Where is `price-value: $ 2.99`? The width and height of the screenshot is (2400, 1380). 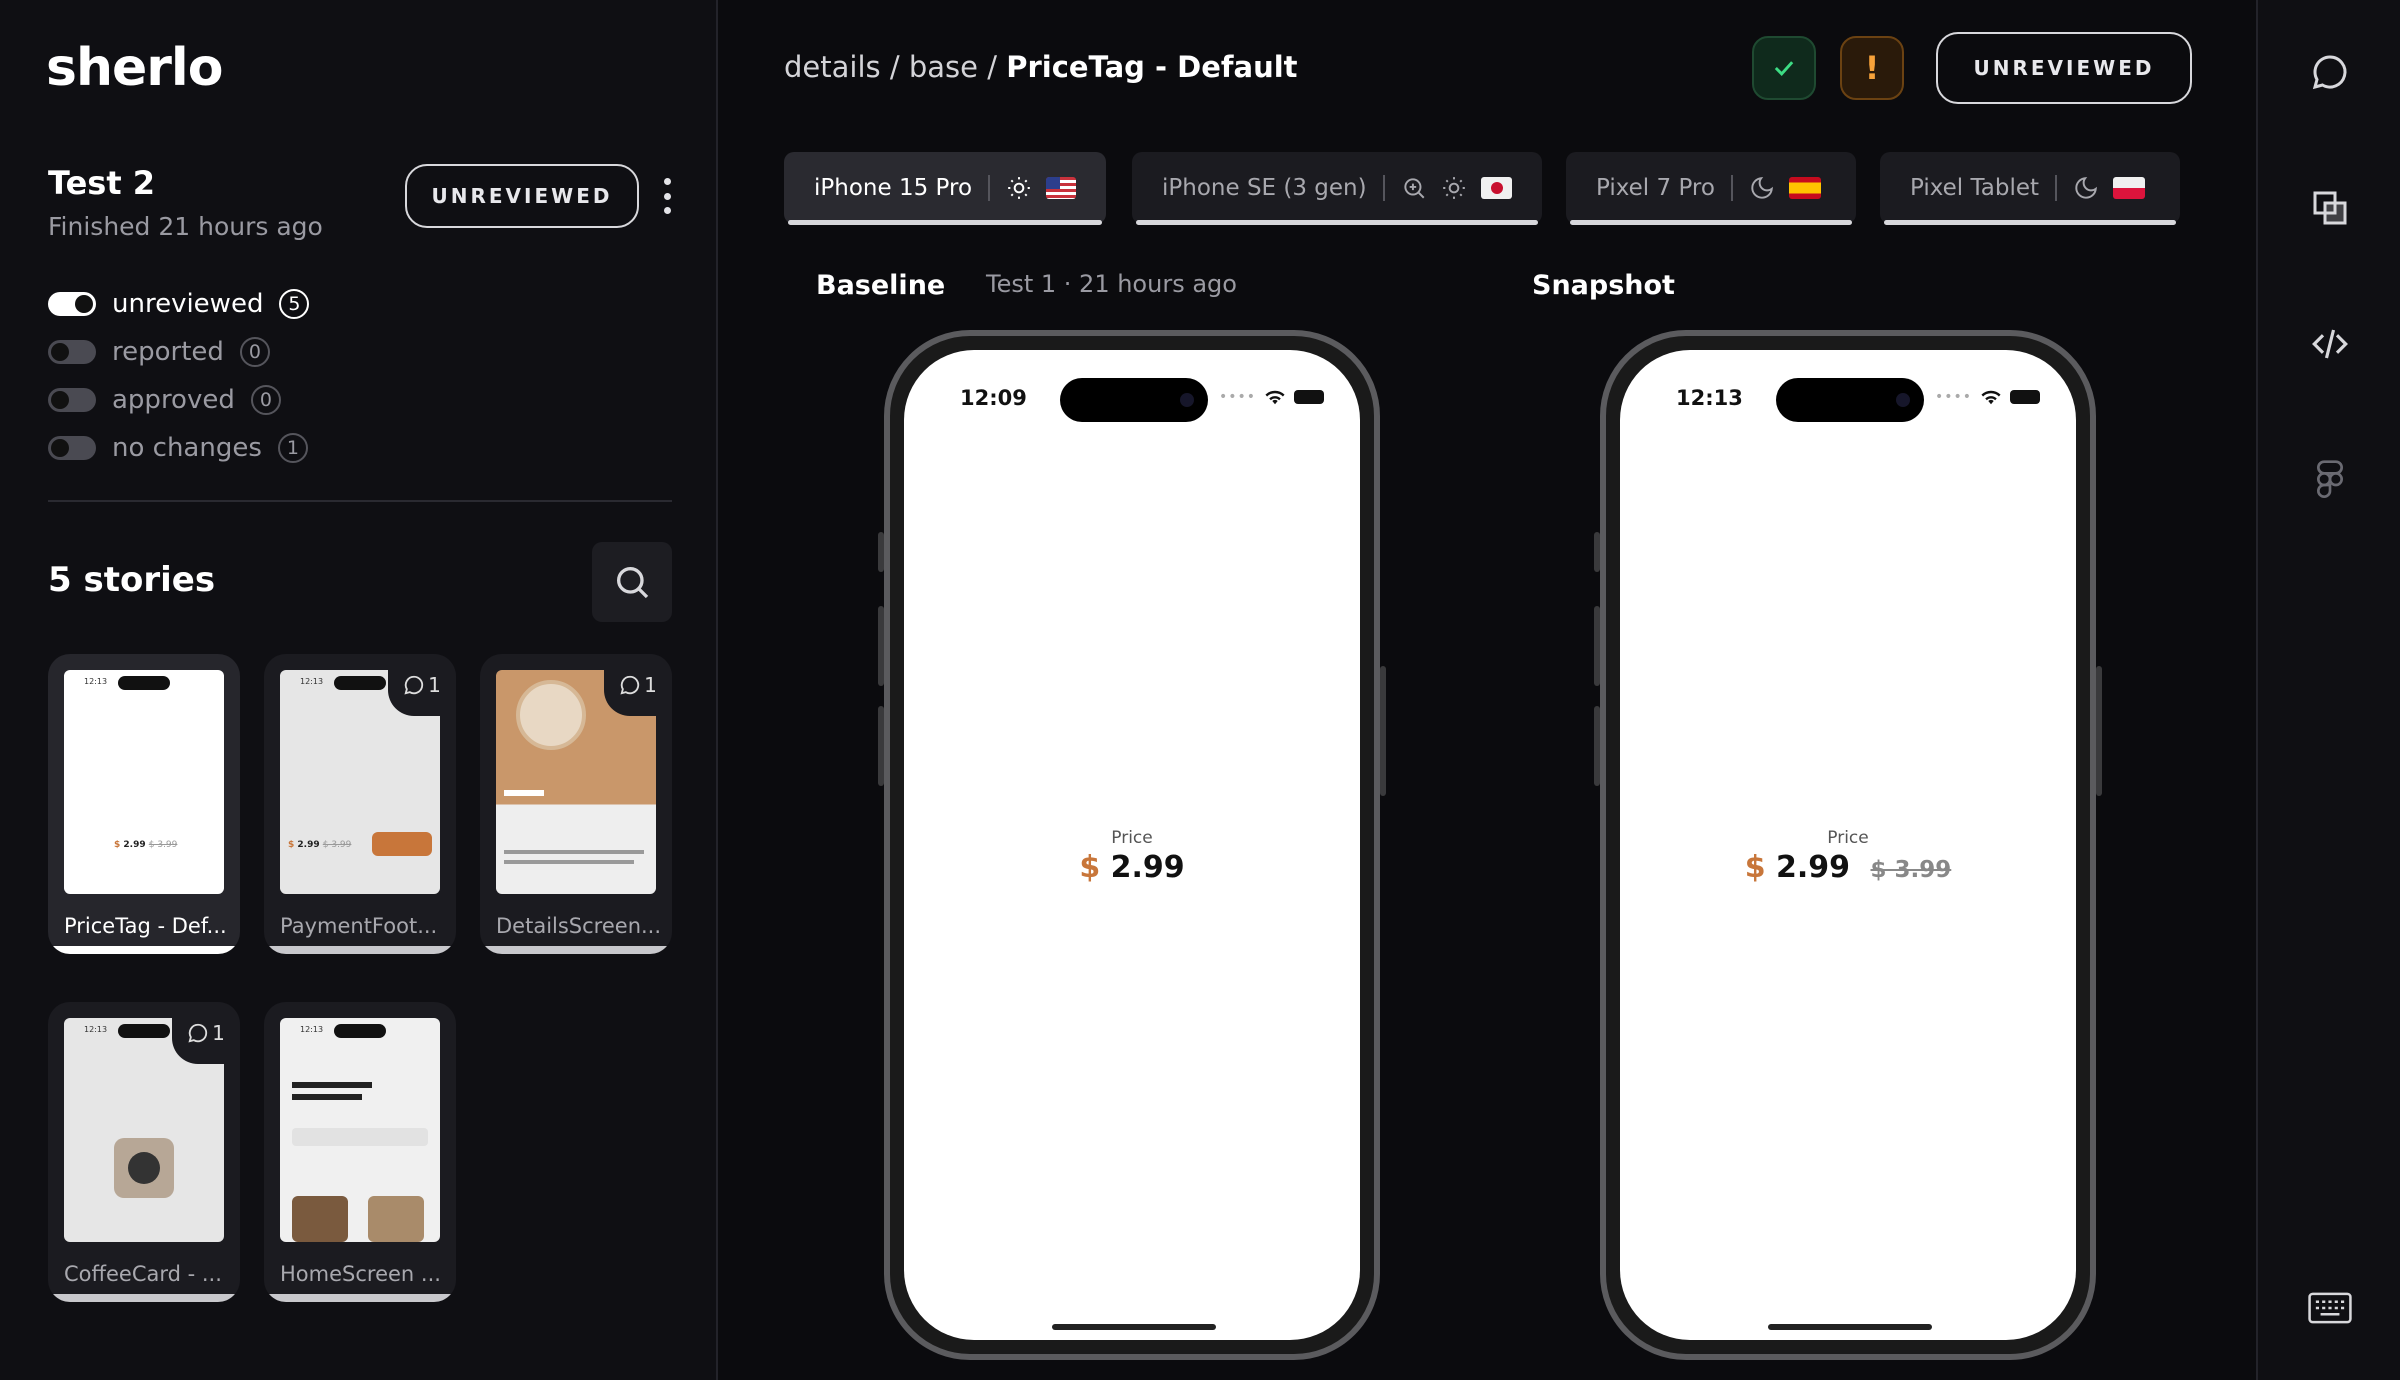 price-value: $ 2.99 is located at coordinates (1132, 867).